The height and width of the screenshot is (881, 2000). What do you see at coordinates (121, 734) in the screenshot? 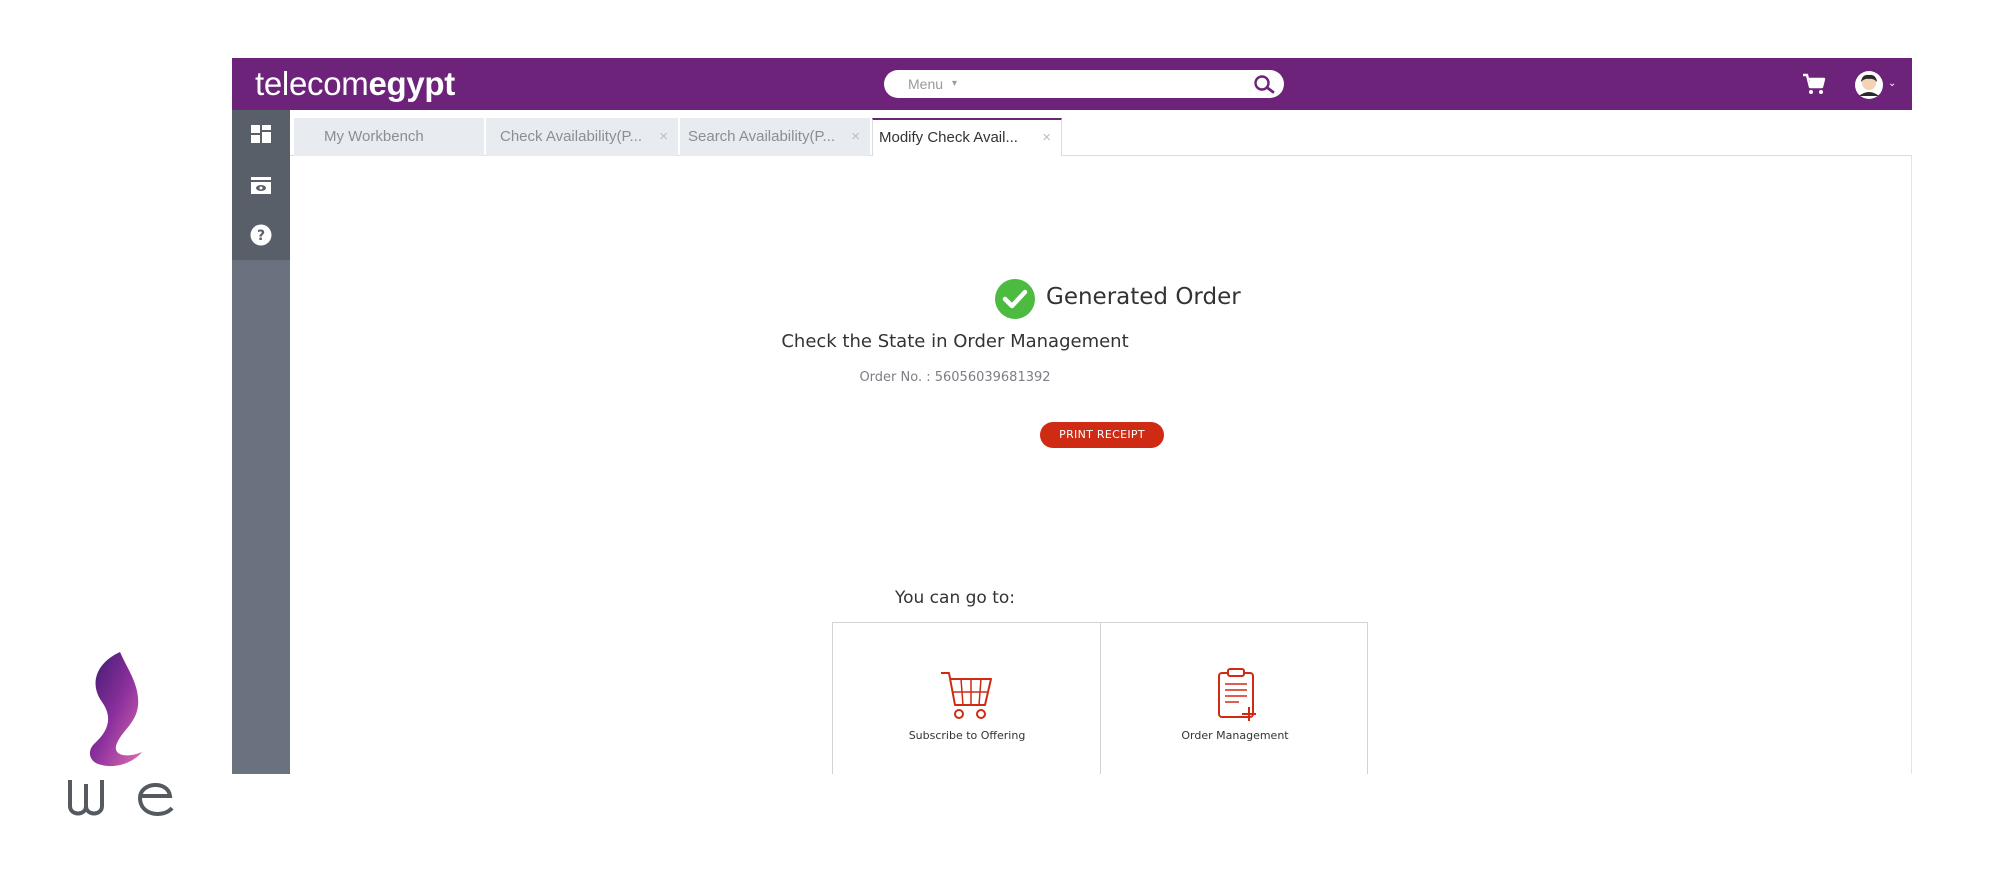
I see `we-logo` at bounding box center [121, 734].